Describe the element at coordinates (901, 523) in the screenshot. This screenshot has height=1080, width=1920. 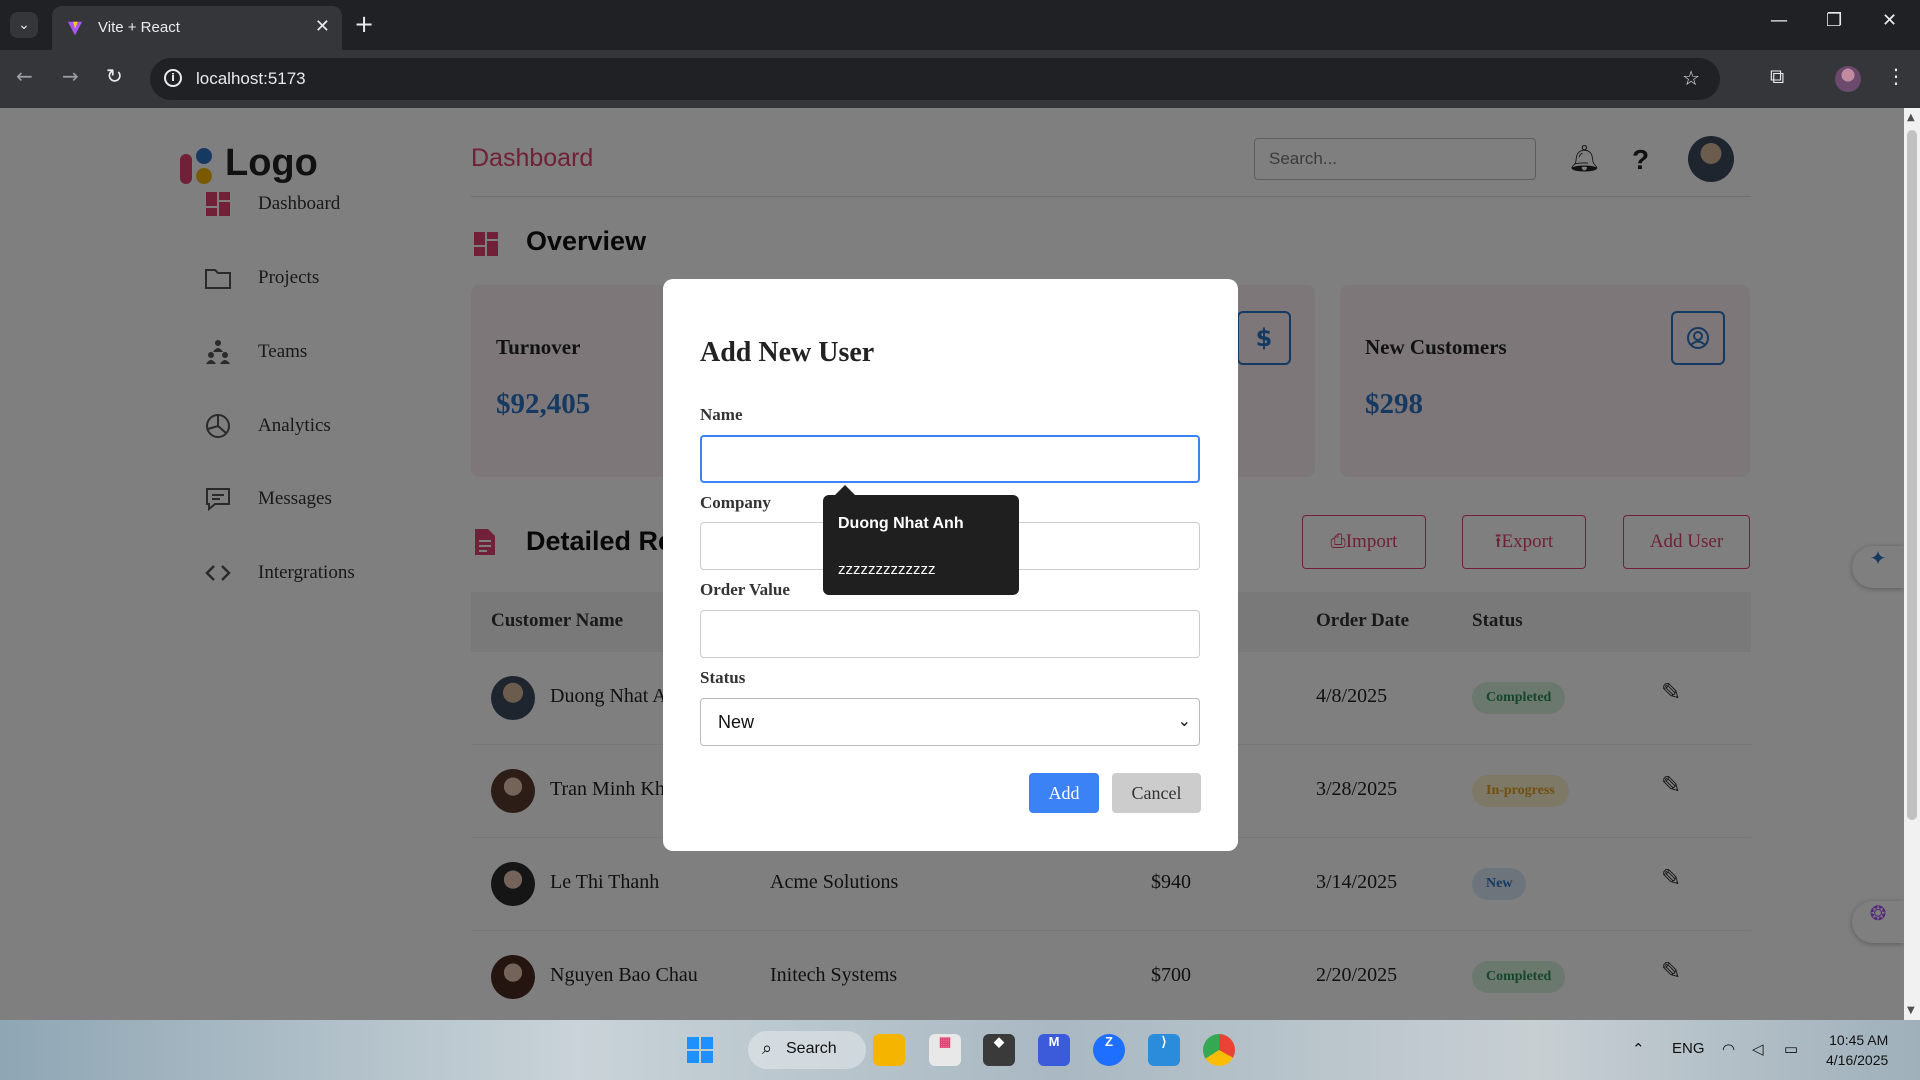
I see `suggestion-name: Duong Nhat Anh` at that location.